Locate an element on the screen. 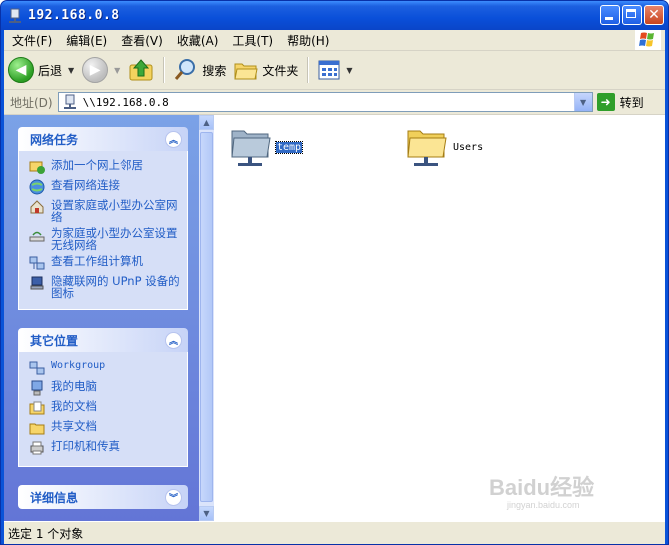 The height and width of the screenshot is (545, 669). file-label: Users is located at coordinates (468, 147).